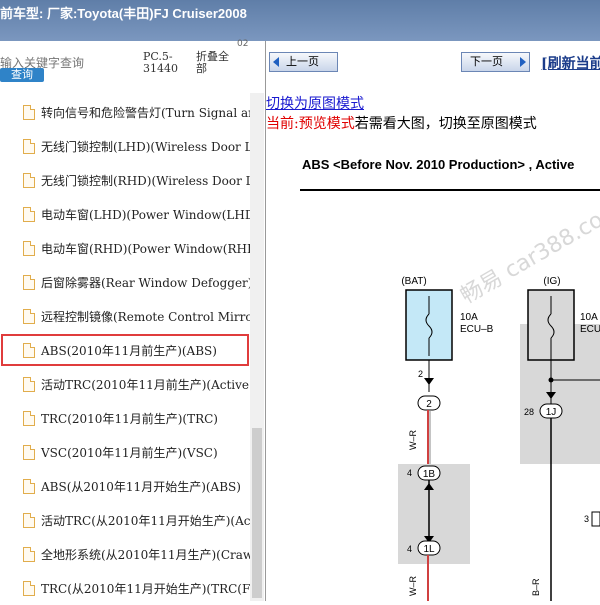  I want to click on tree-item-label: TRC(从2010年11月开始生产)(TRC(F, so click(145, 588).